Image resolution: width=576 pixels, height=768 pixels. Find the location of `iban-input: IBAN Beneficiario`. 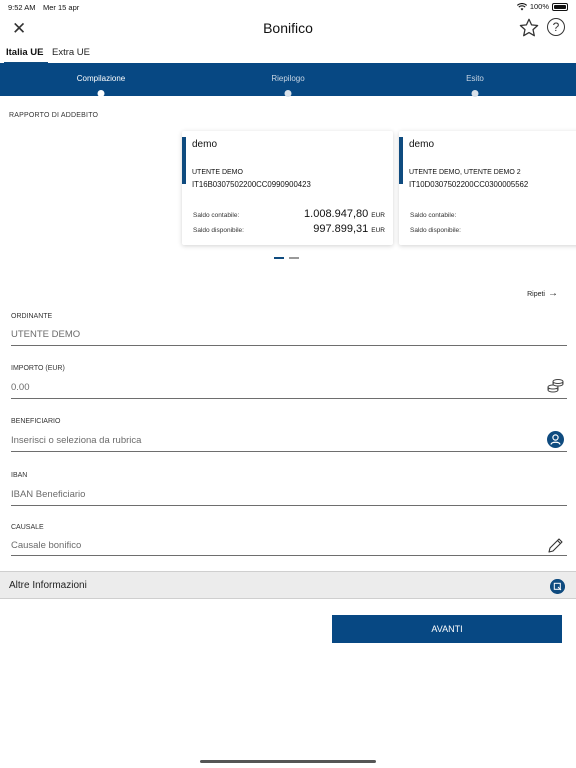

iban-input: IBAN Beneficiario is located at coordinates (48, 494).